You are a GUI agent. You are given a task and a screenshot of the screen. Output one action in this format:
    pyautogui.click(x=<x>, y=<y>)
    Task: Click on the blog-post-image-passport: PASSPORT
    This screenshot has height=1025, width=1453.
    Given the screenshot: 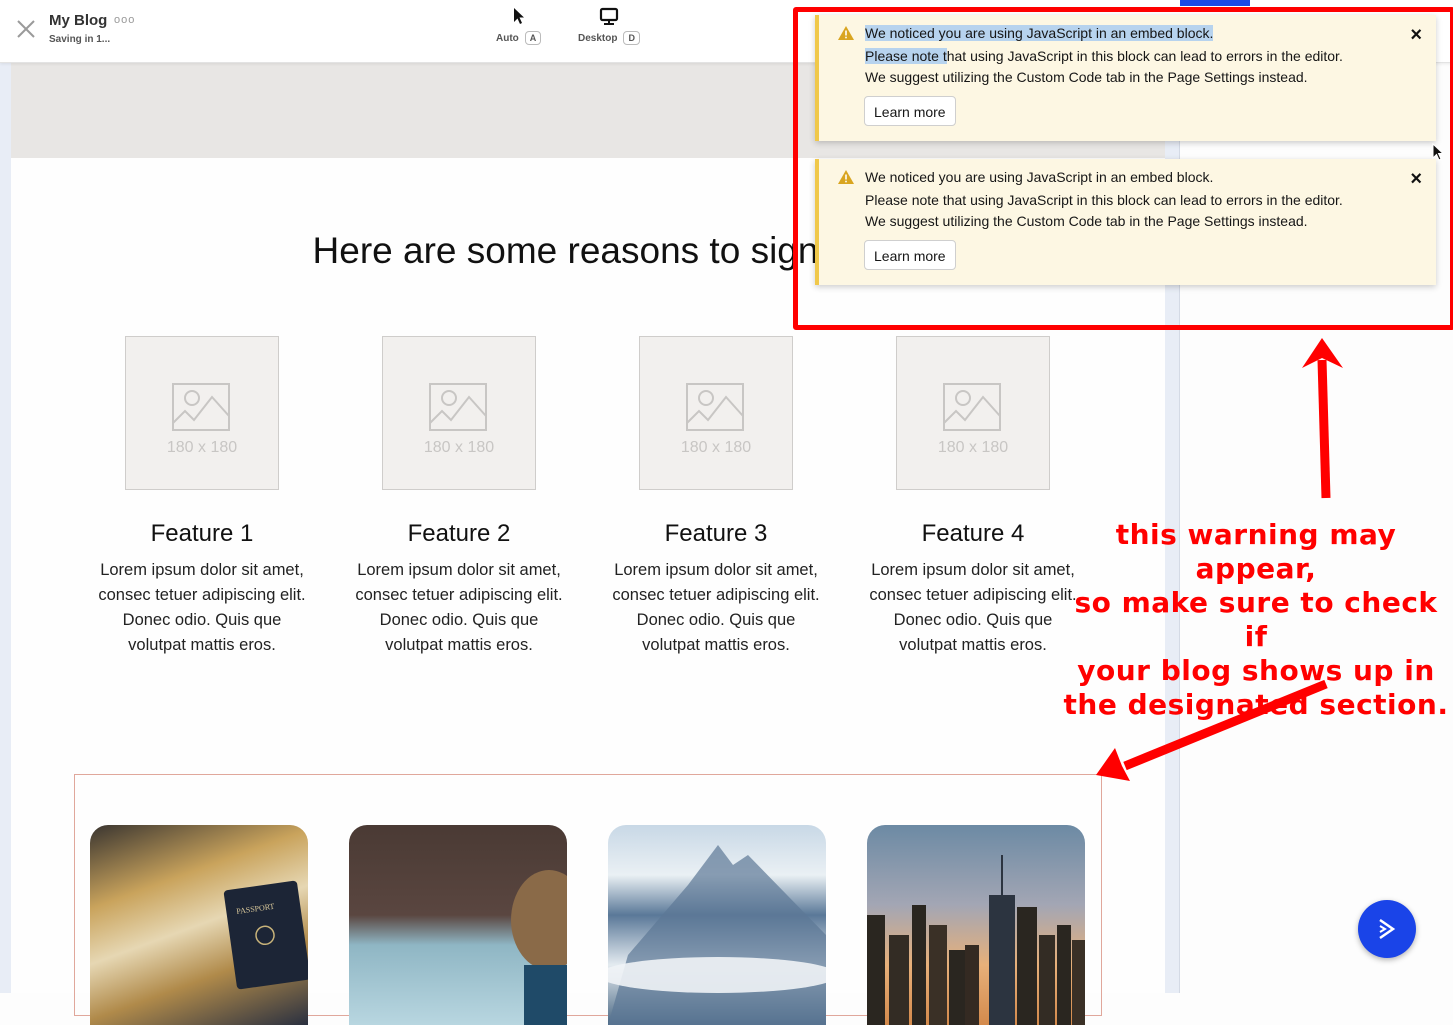 What is the action you would take?
    pyautogui.click(x=199, y=925)
    